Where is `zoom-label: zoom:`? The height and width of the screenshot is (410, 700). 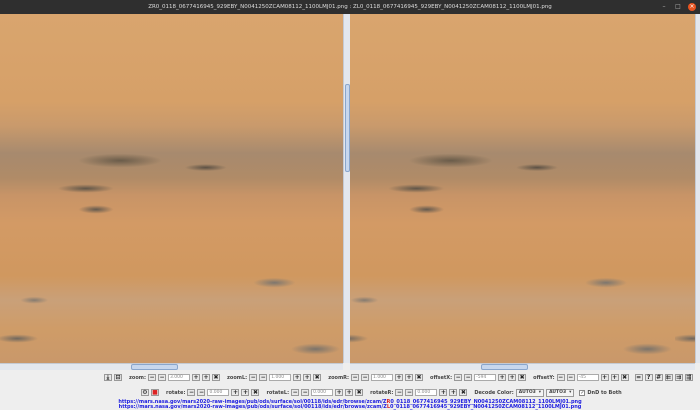 zoom-label: zoom: is located at coordinates (137, 377).